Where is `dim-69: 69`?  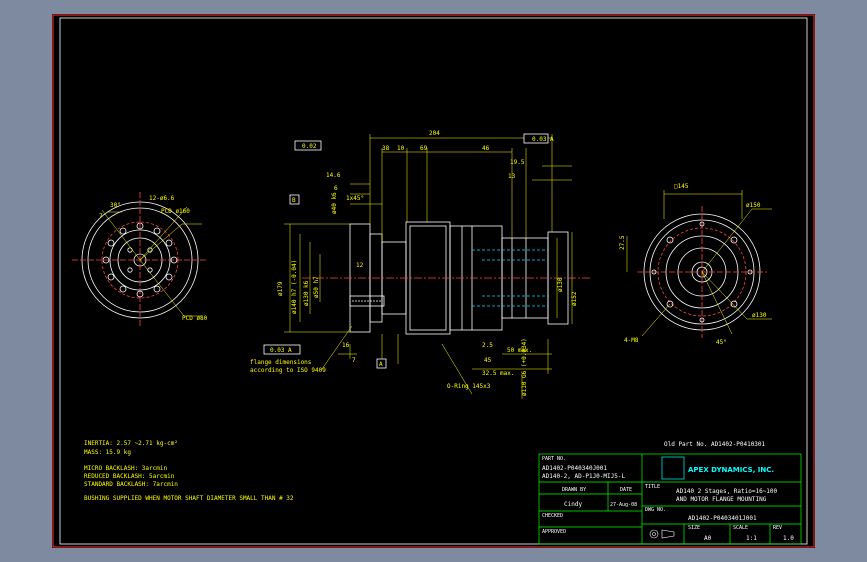 dim-69: 69 is located at coordinates (424, 148).